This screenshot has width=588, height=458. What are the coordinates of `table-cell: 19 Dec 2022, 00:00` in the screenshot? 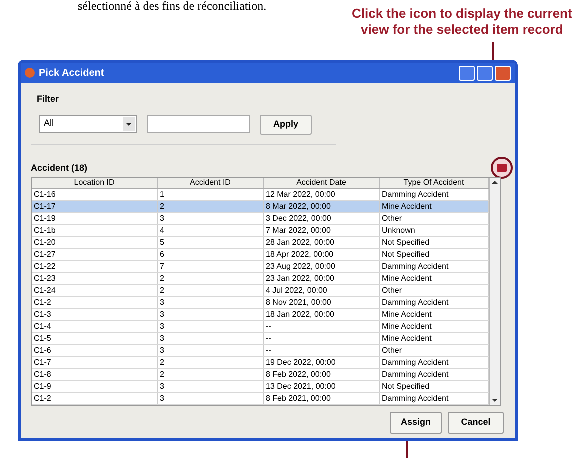 It's located at (322, 362).